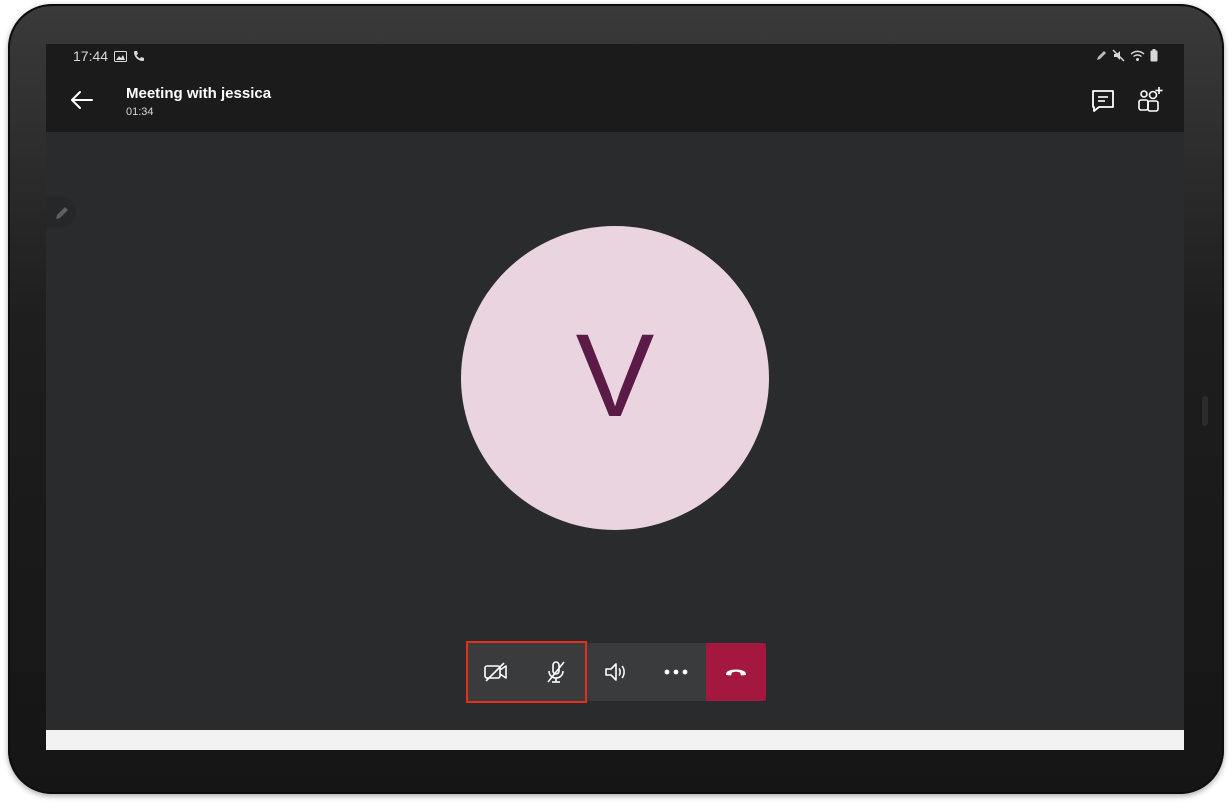  I want to click on call-controls-bar, so click(616, 672).